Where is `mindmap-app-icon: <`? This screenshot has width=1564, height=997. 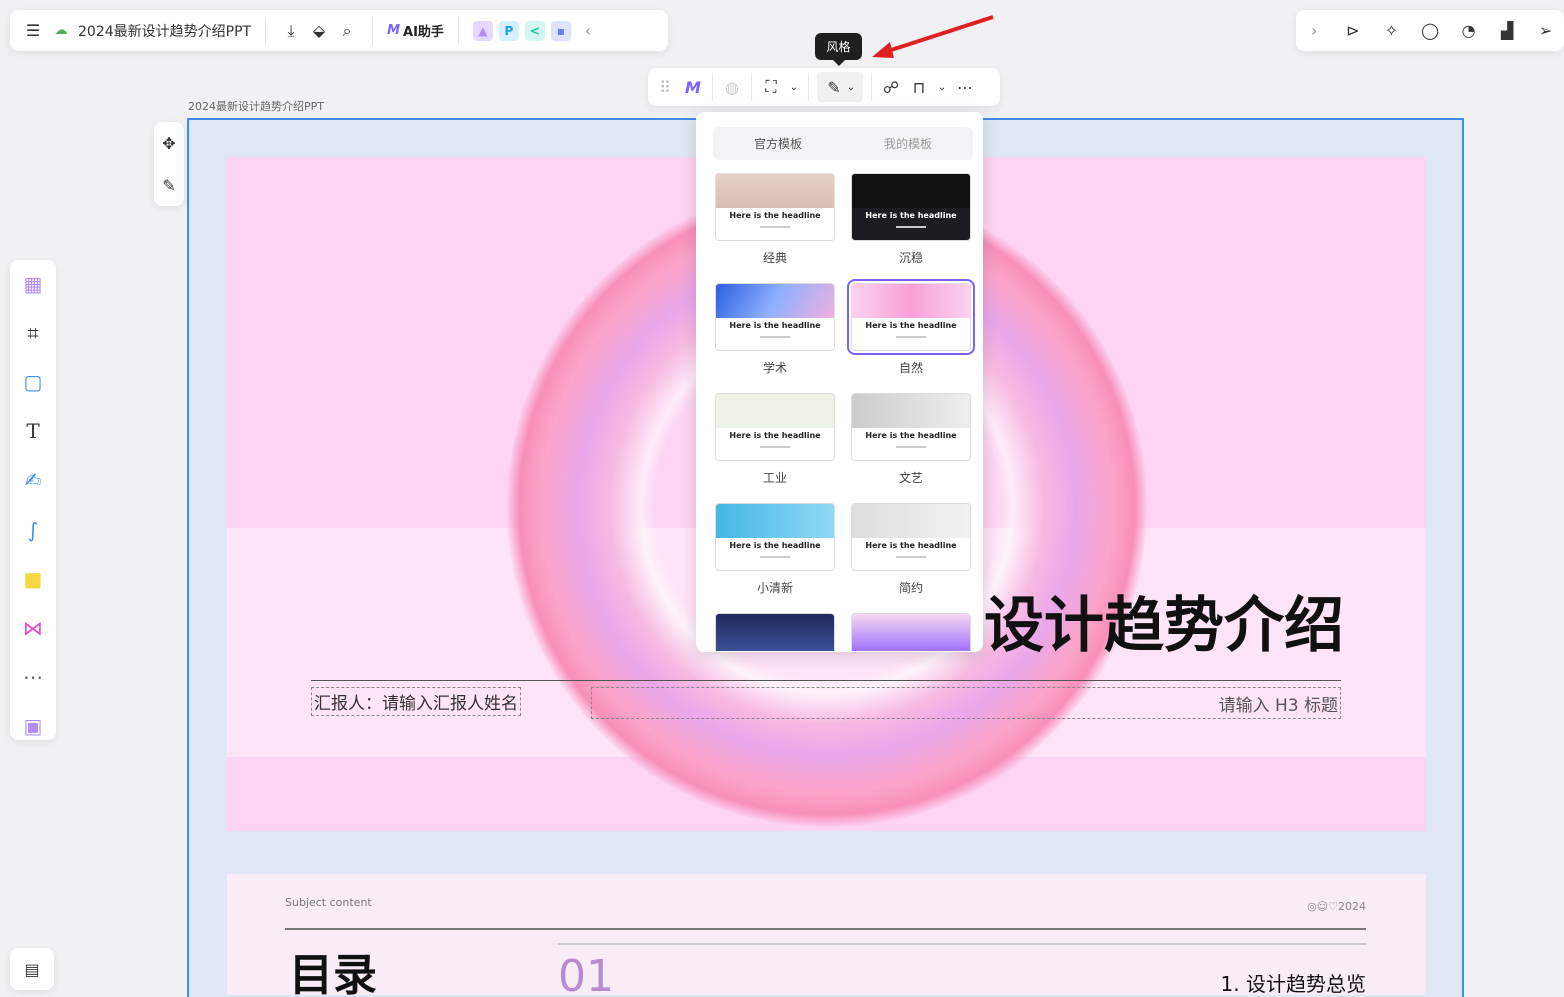
mindmap-app-icon: < is located at coordinates (534, 30).